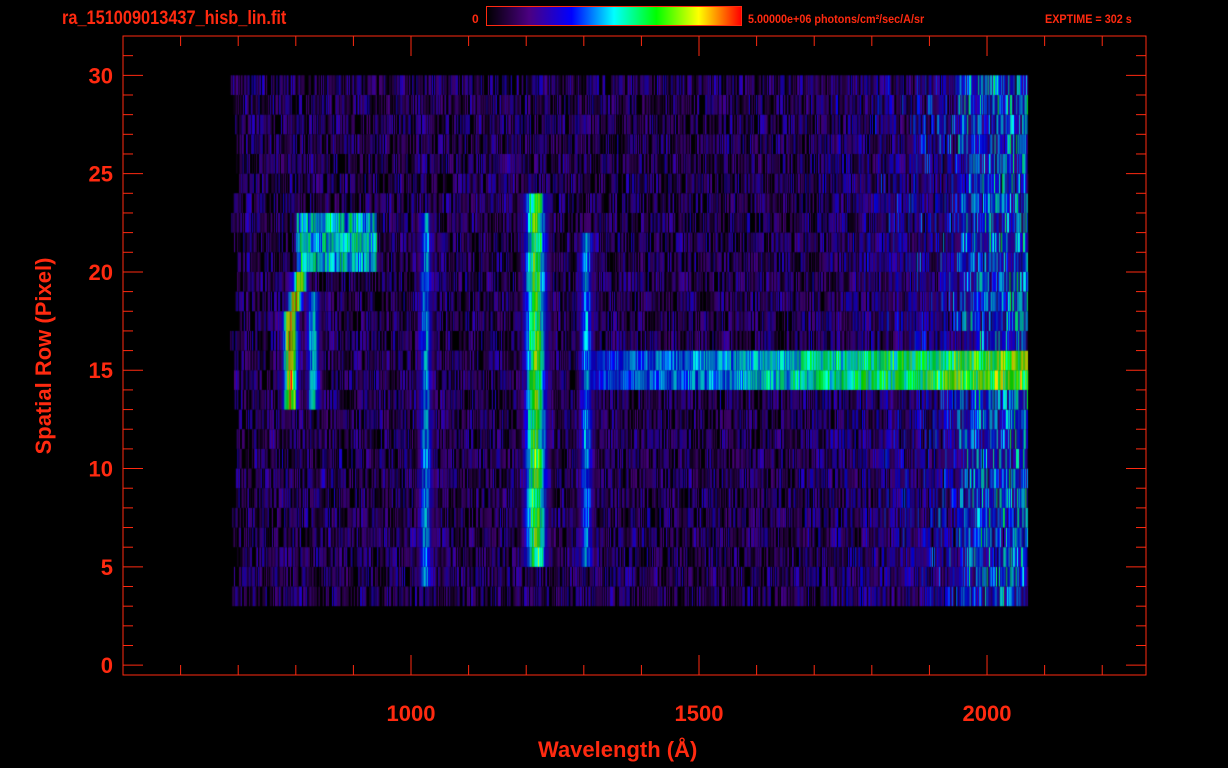 This screenshot has width=1228, height=768. Describe the element at coordinates (1088, 19) in the screenshot. I see `exposure-time: EXPTIME = 302 s` at that location.